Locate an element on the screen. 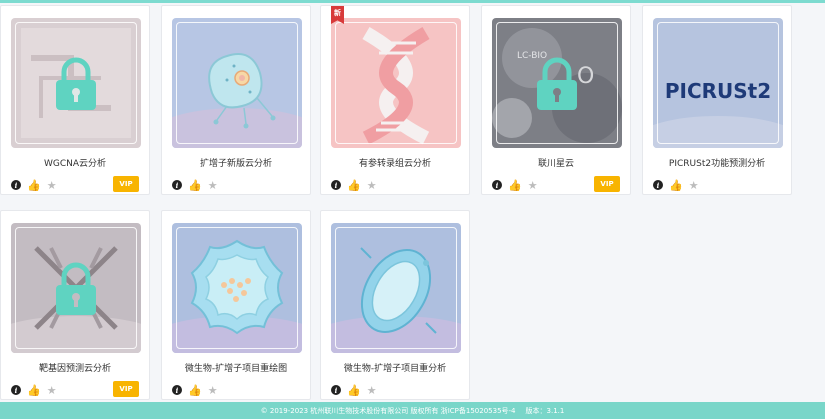  card-title: 扩增子新版云分析 is located at coordinates (235, 164).